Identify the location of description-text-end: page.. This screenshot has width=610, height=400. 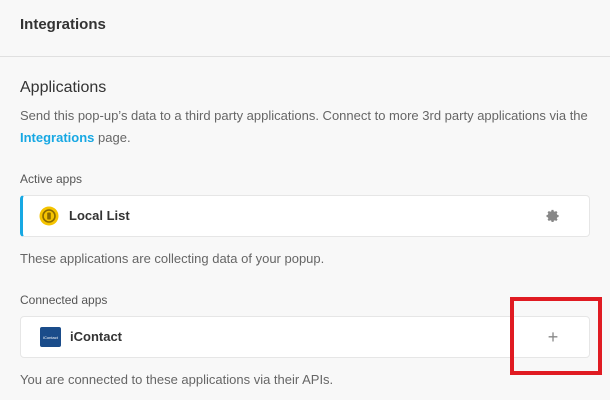
(112, 137).